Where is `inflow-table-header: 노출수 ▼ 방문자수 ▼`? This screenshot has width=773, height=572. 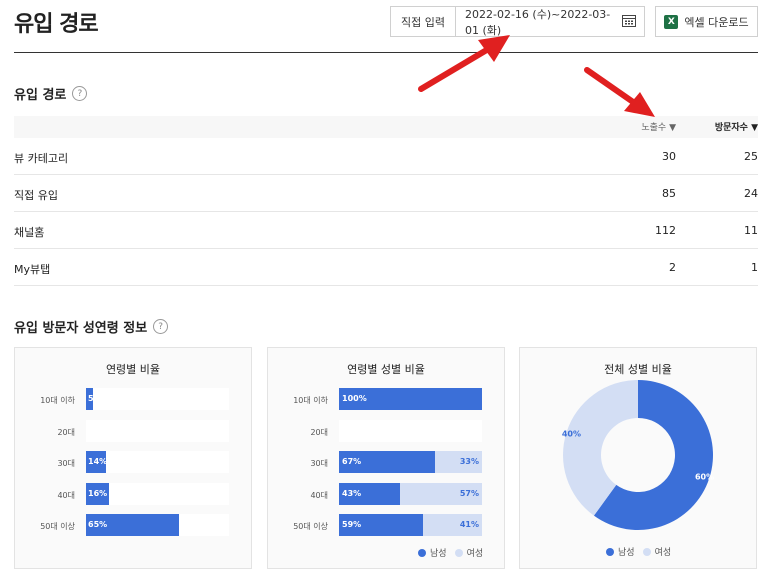
inflow-table-header: 노출수 ▼ 방문자수 ▼ is located at coordinates (386, 127).